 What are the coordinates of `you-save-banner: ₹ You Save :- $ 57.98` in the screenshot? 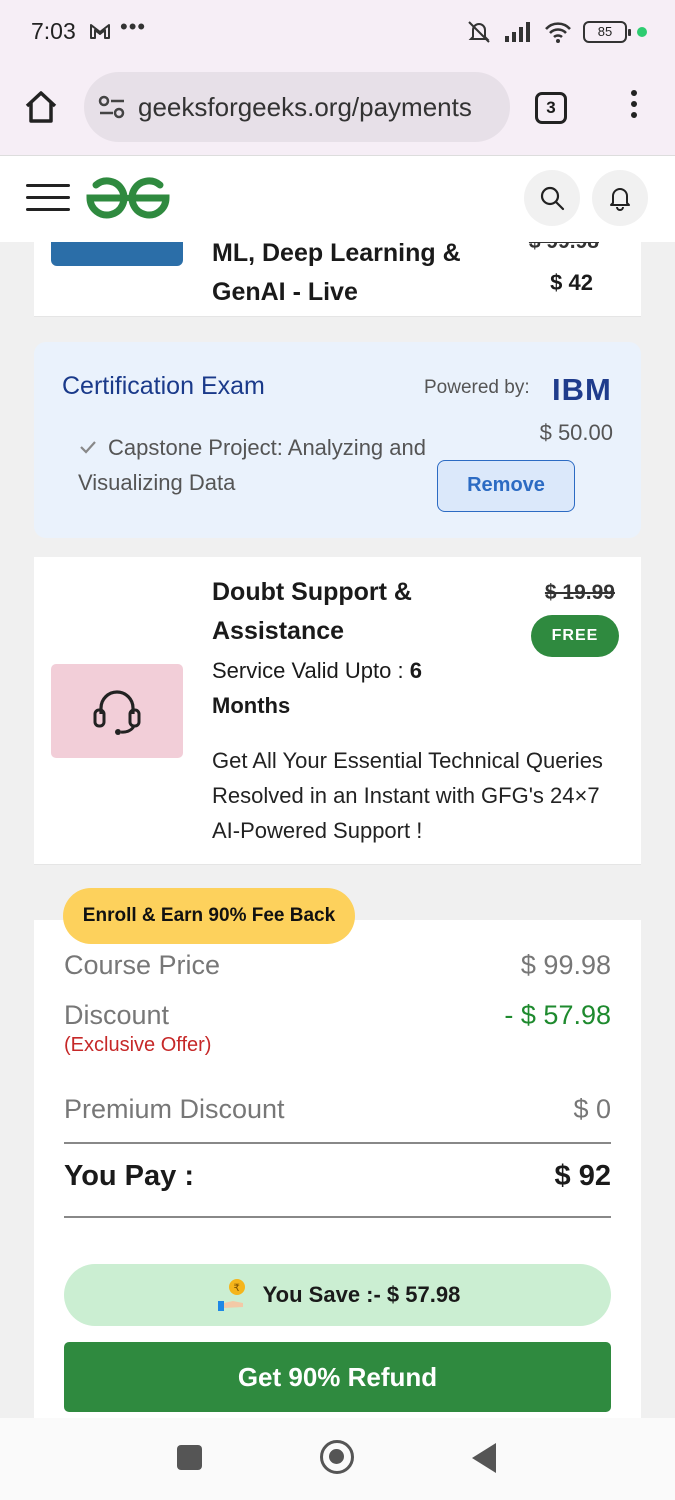 It's located at (337, 1295).